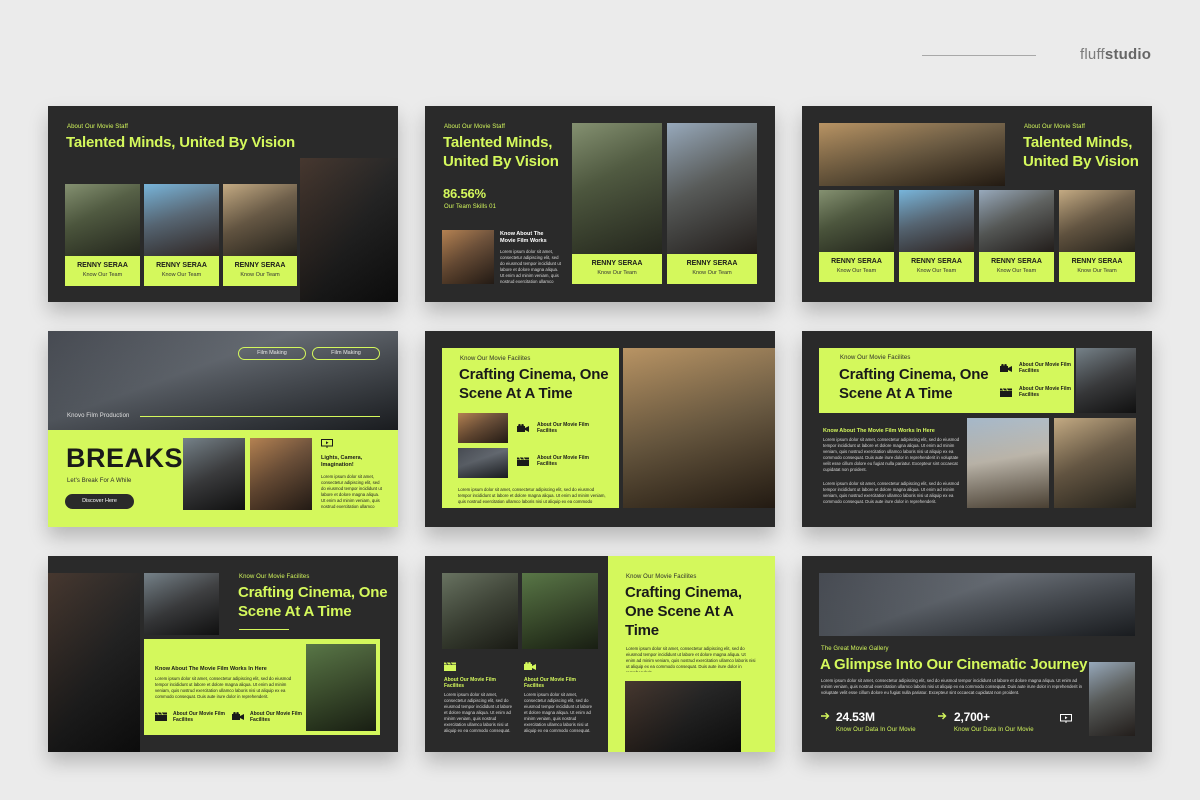  Describe the element at coordinates (855, 717) in the screenshot. I see `stat-value: 24.53M` at that location.